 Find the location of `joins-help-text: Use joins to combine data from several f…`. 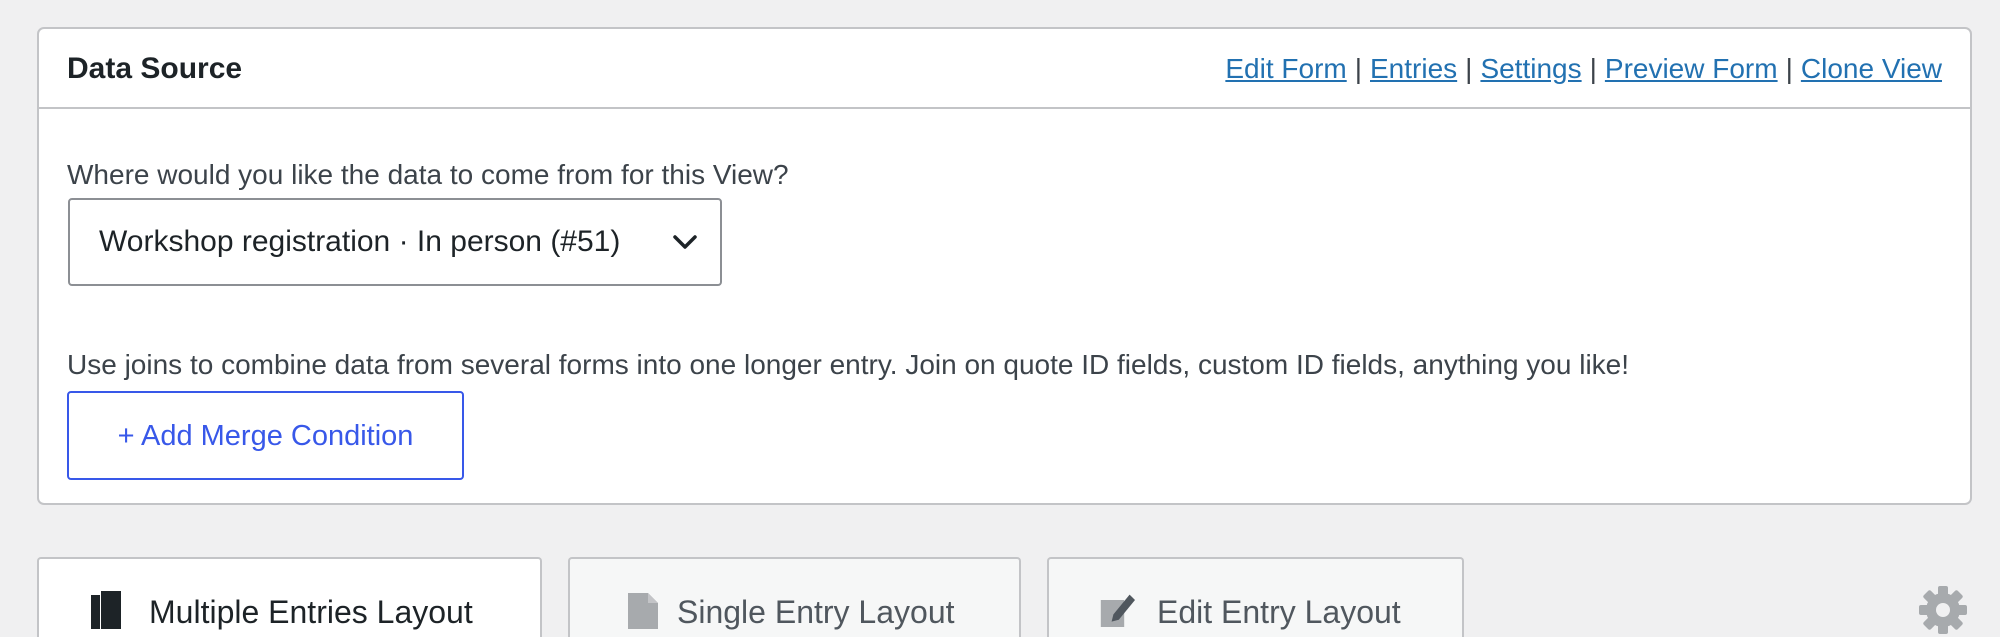

joins-help-text: Use joins to combine data from several f… is located at coordinates (848, 364).